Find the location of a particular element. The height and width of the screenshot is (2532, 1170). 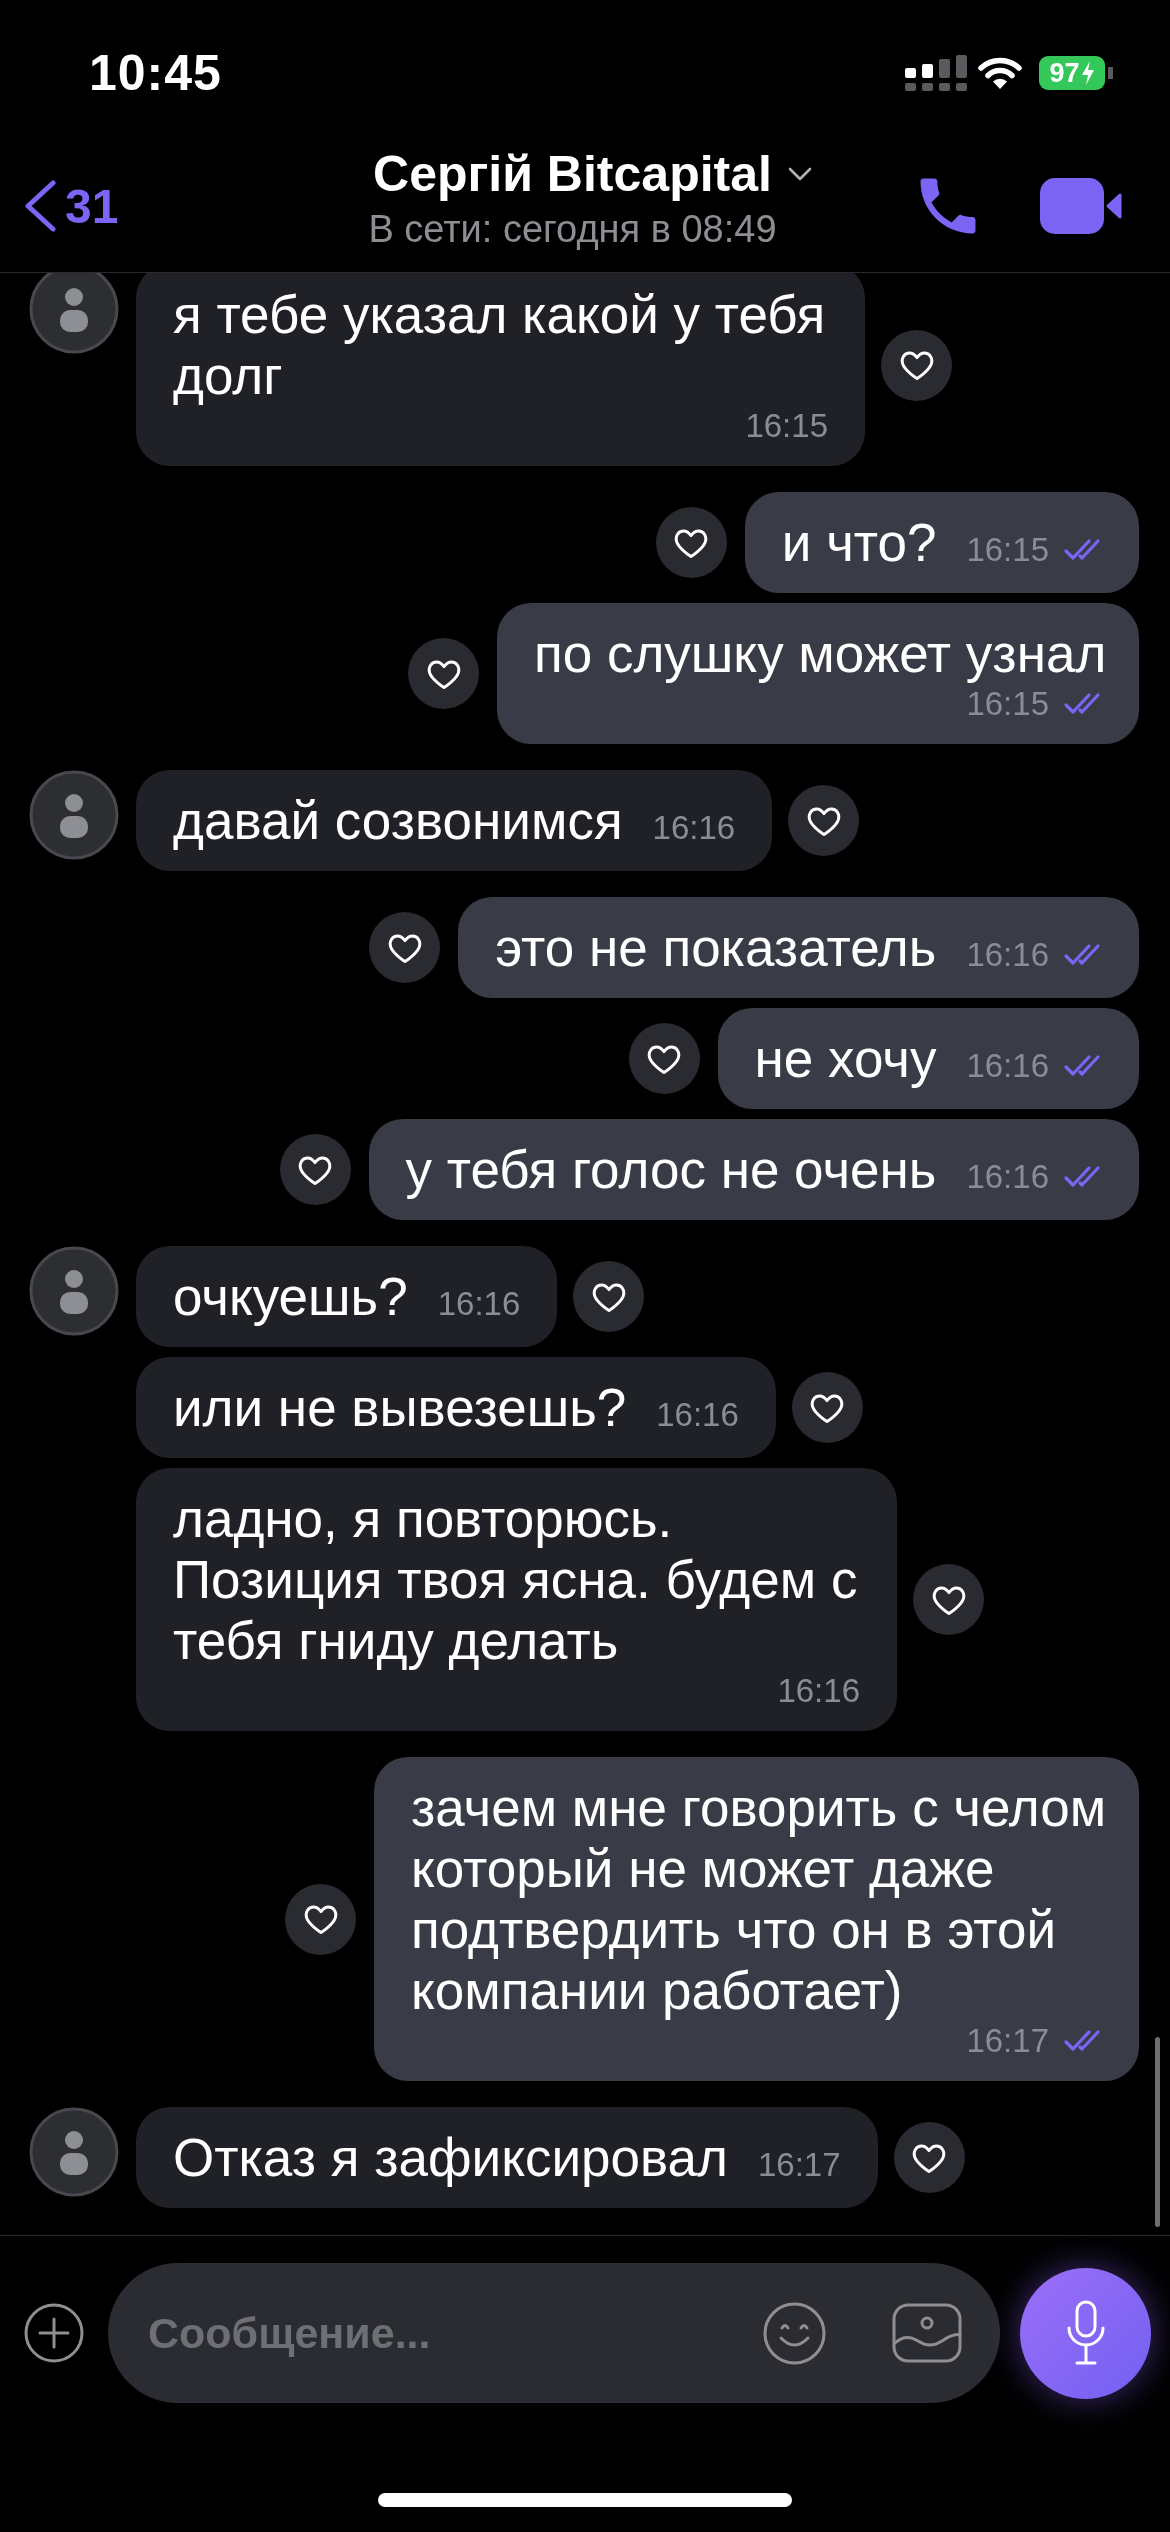

message-text: Отказ я зафиксировал is located at coordinates (450, 2157).